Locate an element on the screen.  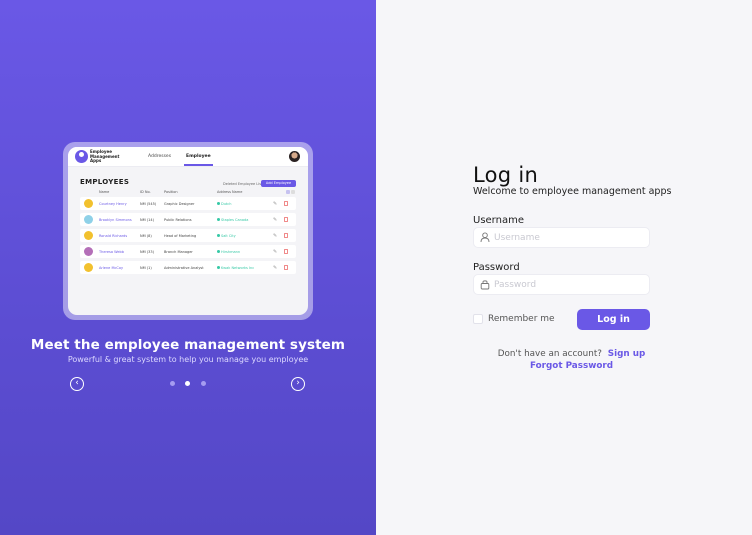
preview-employee-name: Brooklyn Simmons is located at coordinates (115, 219).